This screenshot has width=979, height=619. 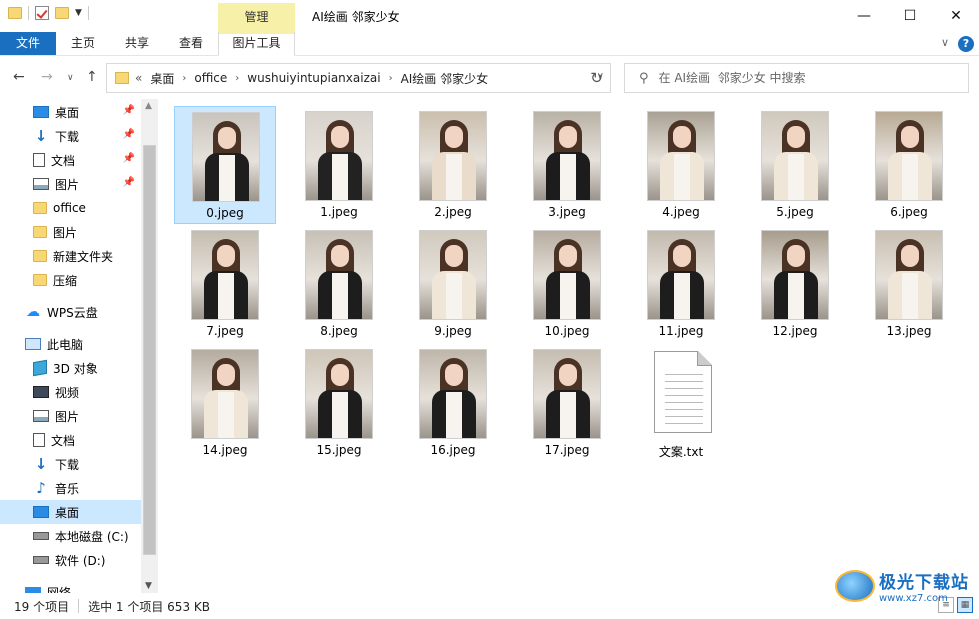 I want to click on sidebar-item-label: 图片, so click(x=65, y=232).